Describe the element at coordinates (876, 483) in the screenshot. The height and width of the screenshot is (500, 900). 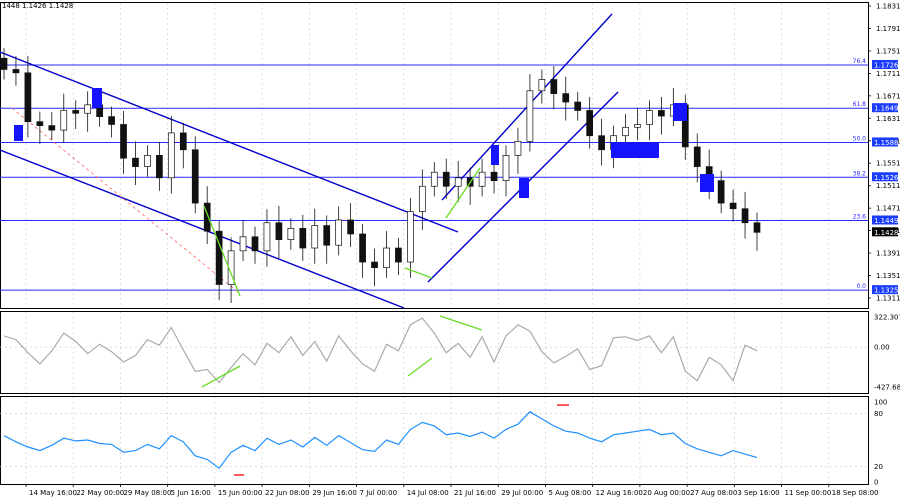
I see `rsi-tick-label: 0` at that location.